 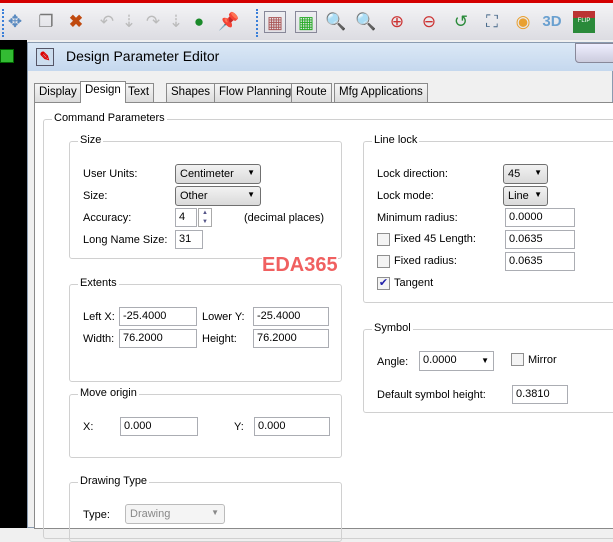 I want to click on long-name-size-input: 31, so click(x=189, y=239).